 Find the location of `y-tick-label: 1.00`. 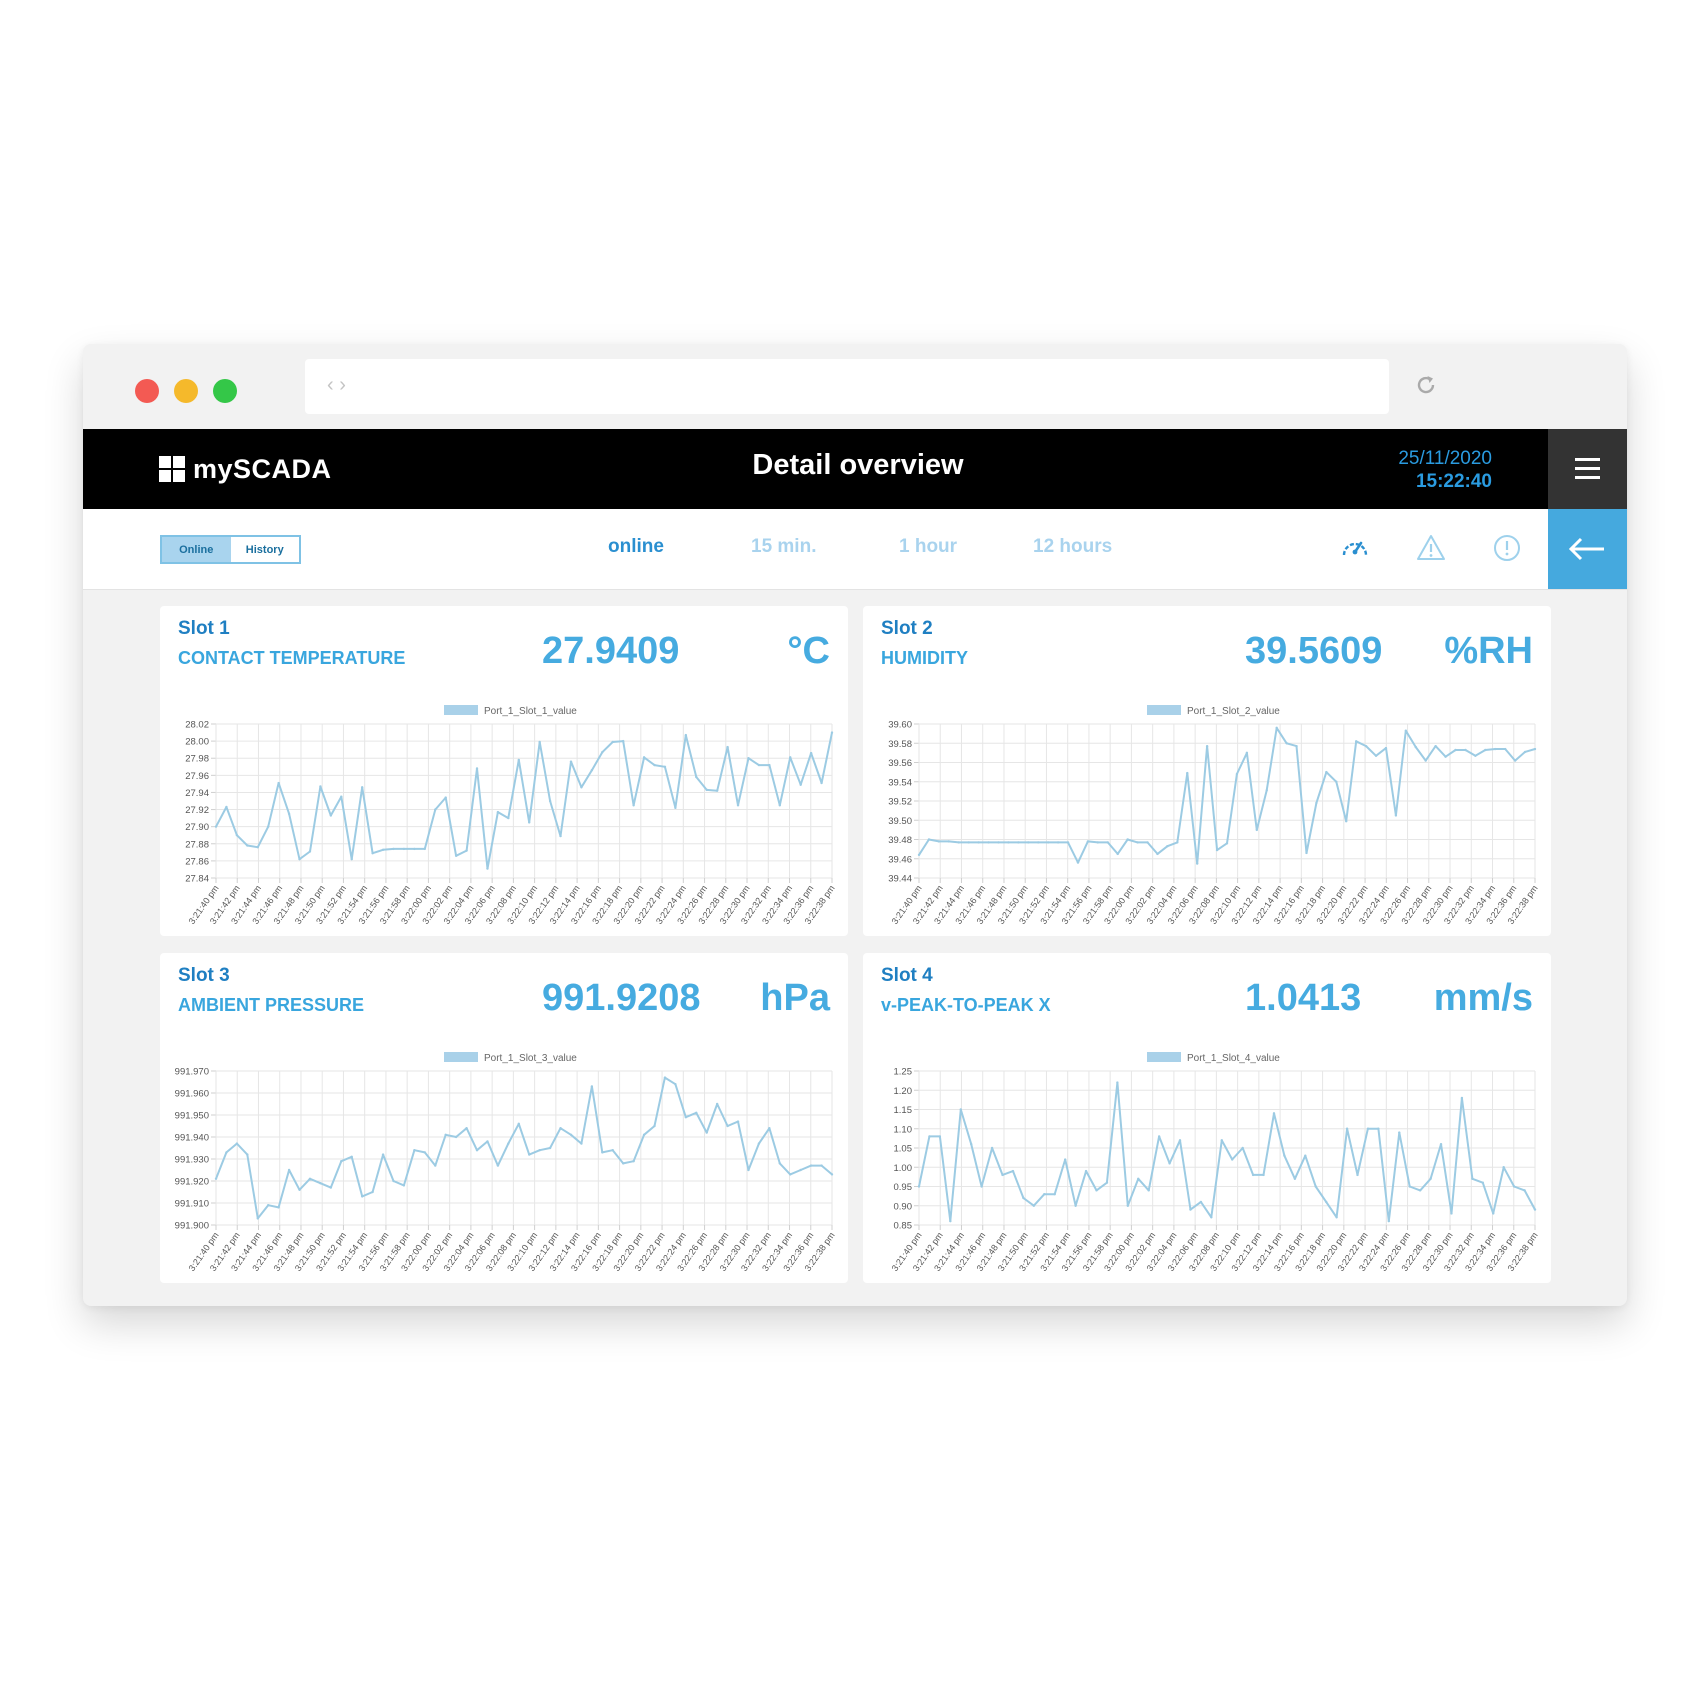

y-tick-label: 1.00 is located at coordinates (903, 1168).